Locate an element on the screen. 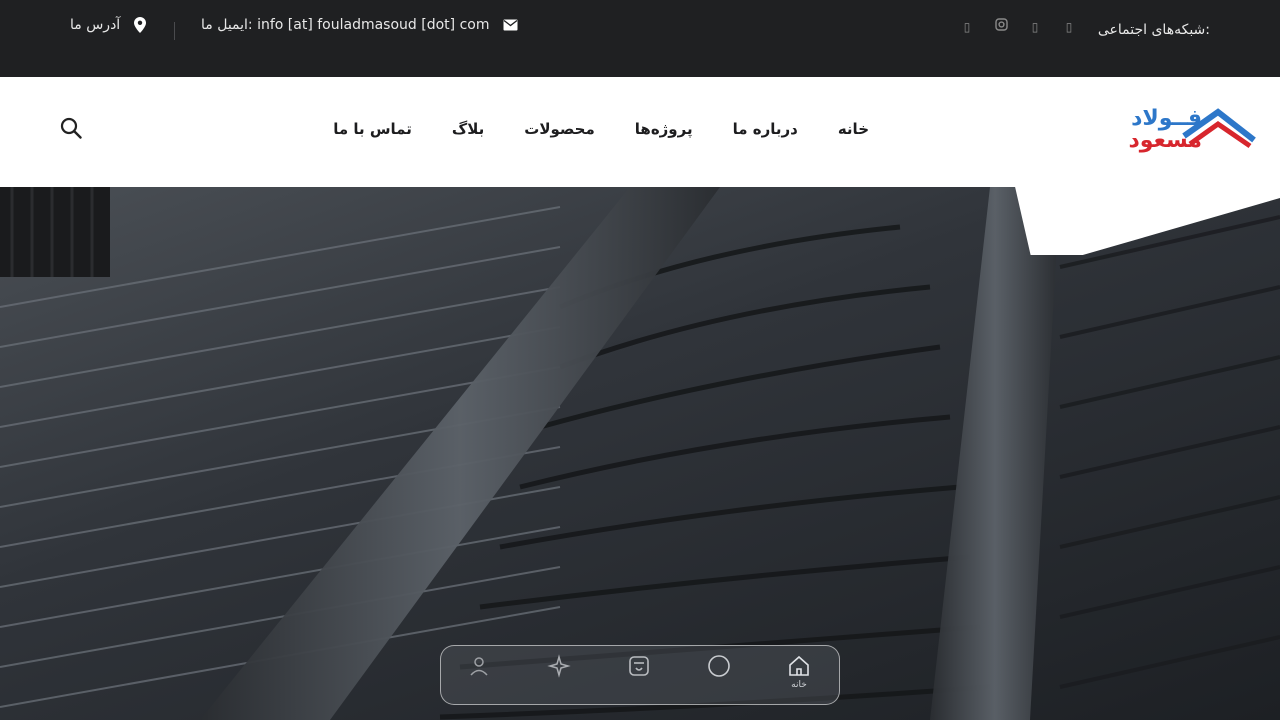  instagram-icon is located at coordinates (1001, 27).